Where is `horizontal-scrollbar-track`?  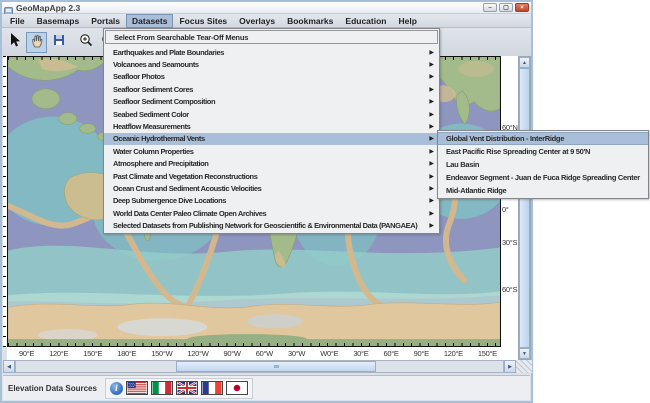 horizontal-scrollbar-track is located at coordinates (259, 366).